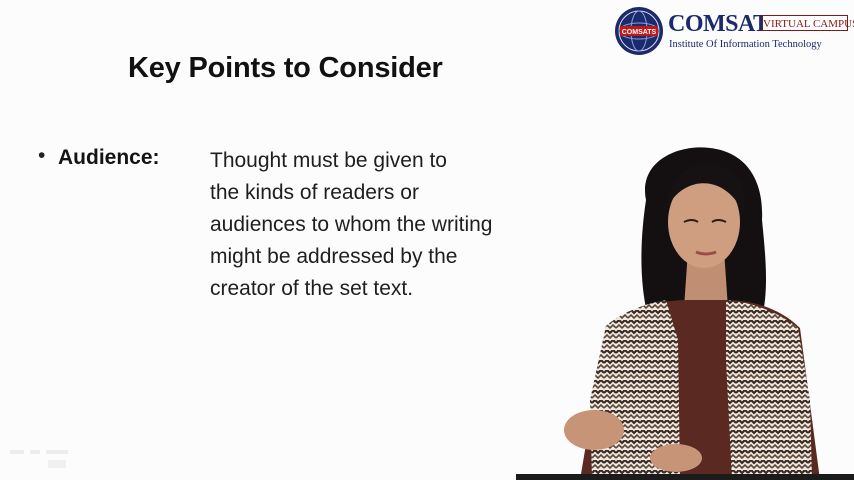 The image size is (854, 480). Describe the element at coordinates (351, 224) in the screenshot. I see `description-line: audiences to whom the writing` at that location.